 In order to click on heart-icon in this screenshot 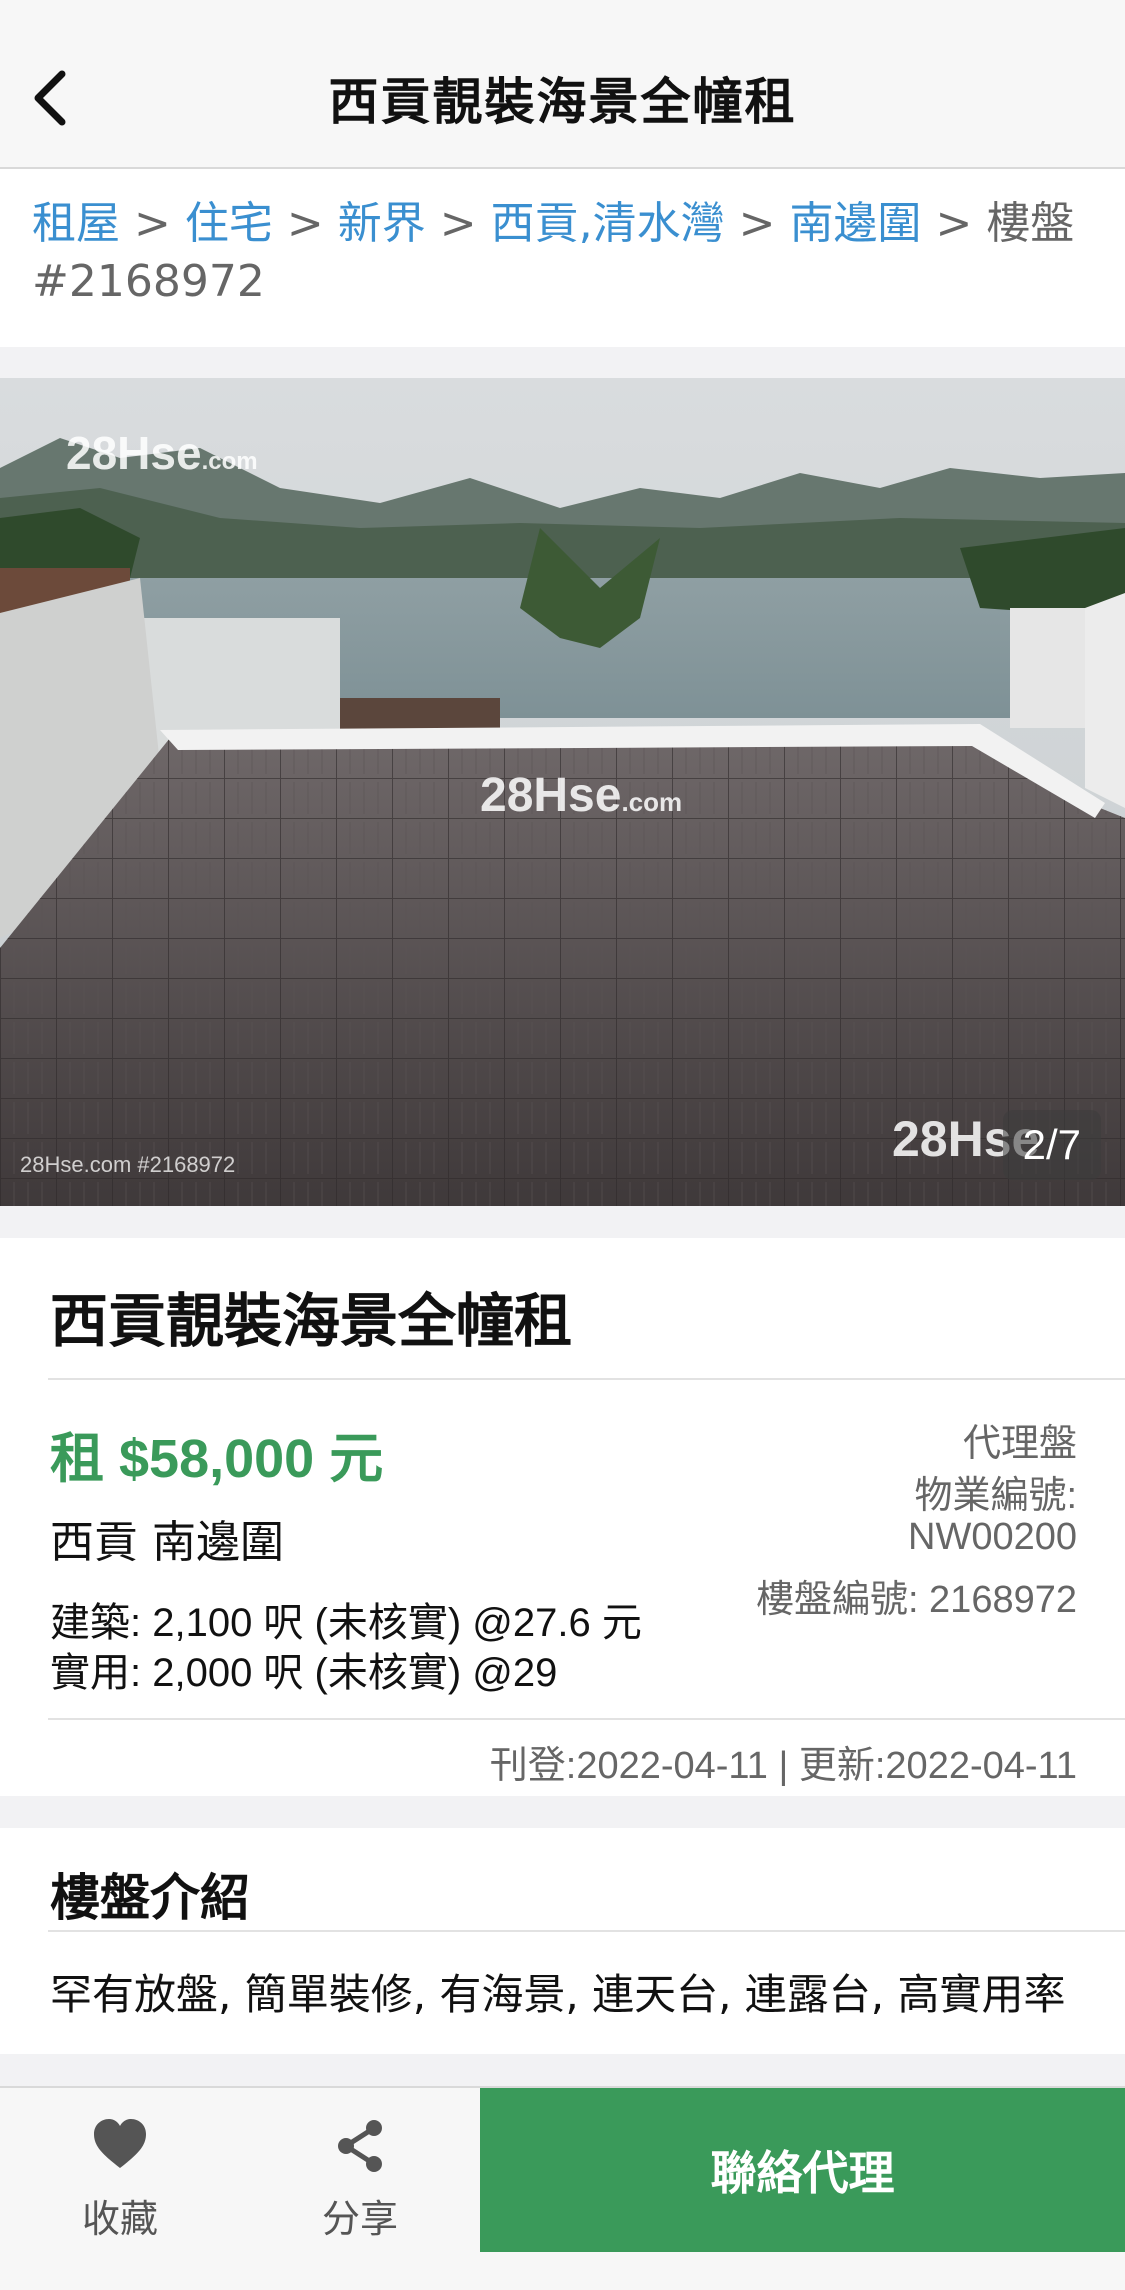, I will do `click(120, 2148)`.